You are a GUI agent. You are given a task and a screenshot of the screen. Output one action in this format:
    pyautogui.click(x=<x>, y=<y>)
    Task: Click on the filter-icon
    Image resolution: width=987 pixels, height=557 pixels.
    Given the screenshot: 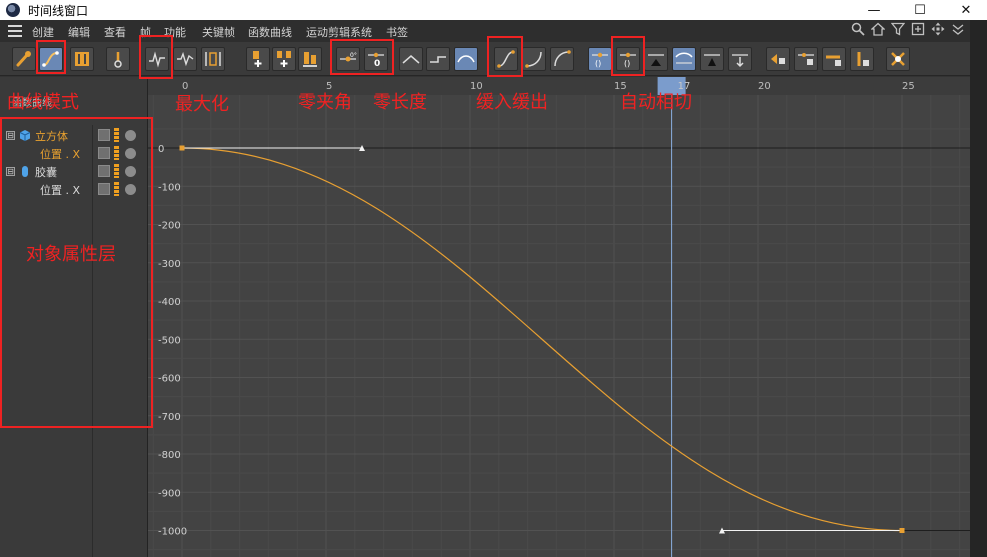 What is the action you would take?
    pyautogui.click(x=898, y=30)
    